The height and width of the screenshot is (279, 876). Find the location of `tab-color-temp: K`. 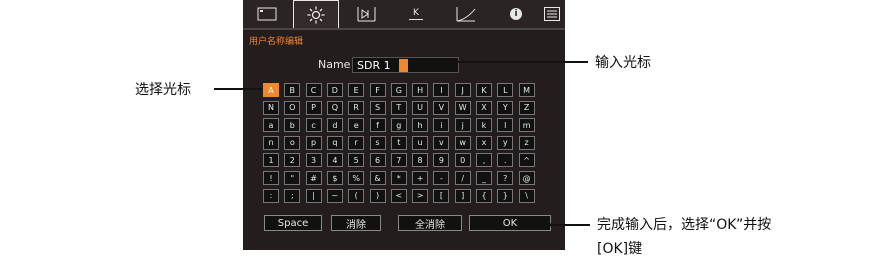

tab-color-temp: K is located at coordinates (416, 14).